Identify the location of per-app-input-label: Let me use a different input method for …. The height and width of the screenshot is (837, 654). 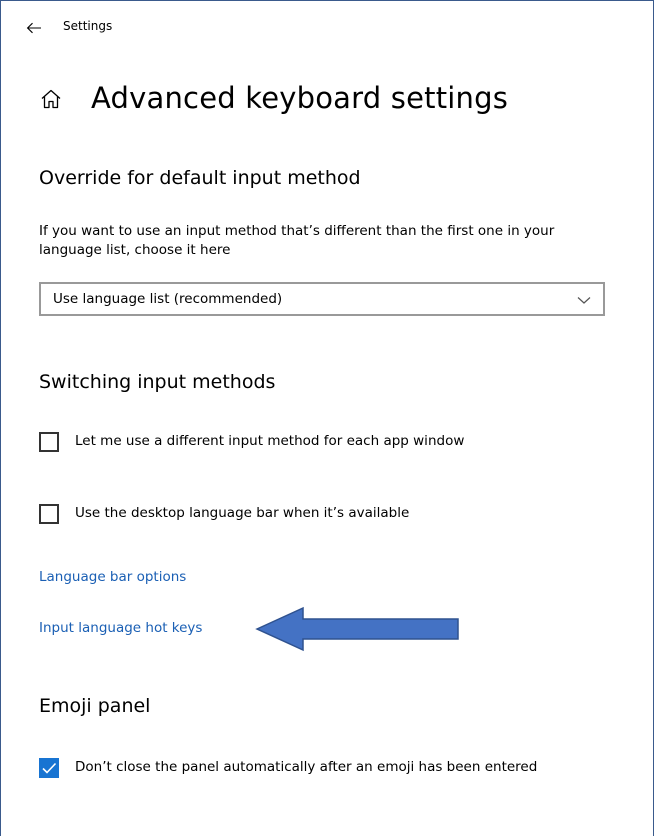
(270, 441).